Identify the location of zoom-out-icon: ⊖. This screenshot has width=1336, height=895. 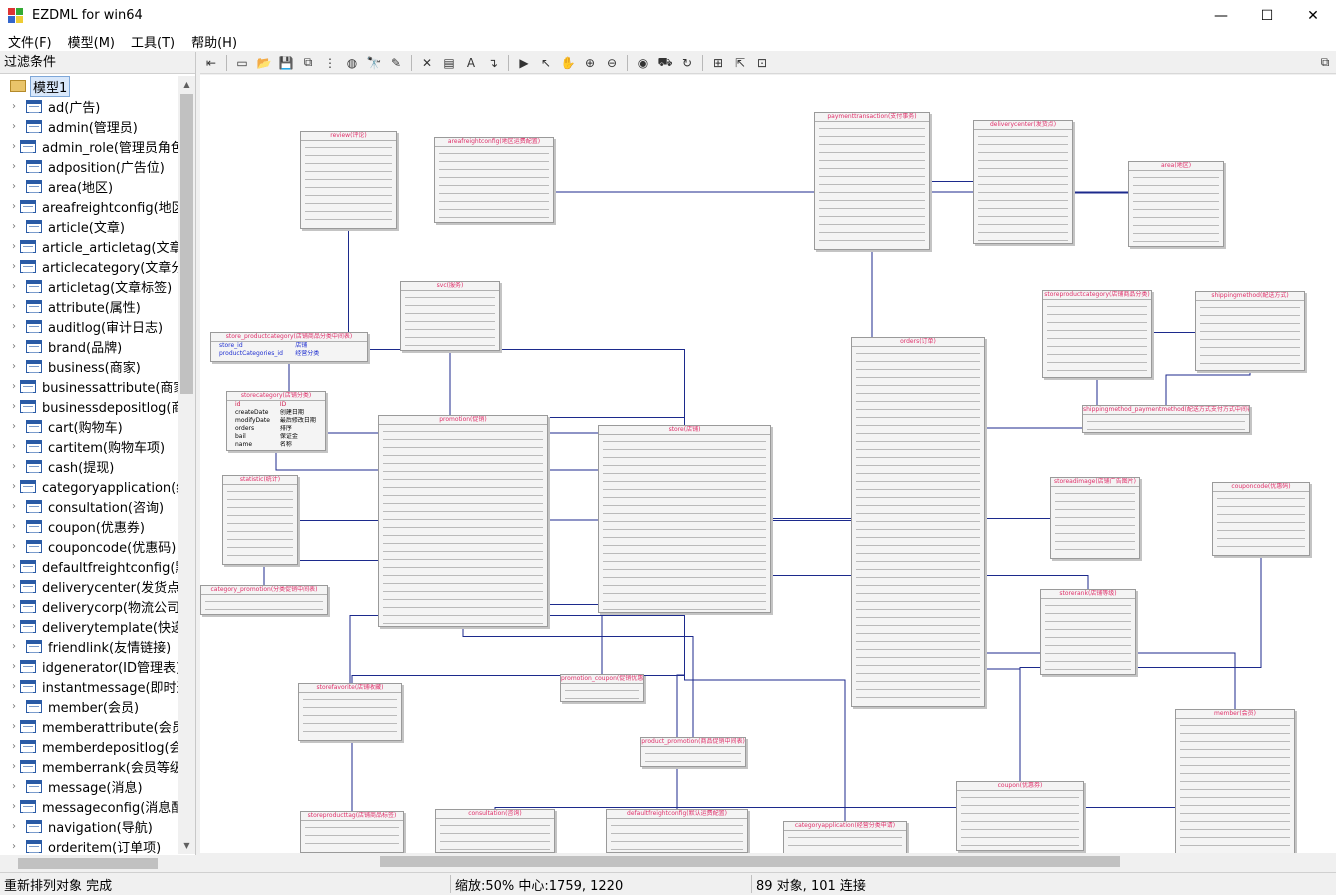
(612, 63).